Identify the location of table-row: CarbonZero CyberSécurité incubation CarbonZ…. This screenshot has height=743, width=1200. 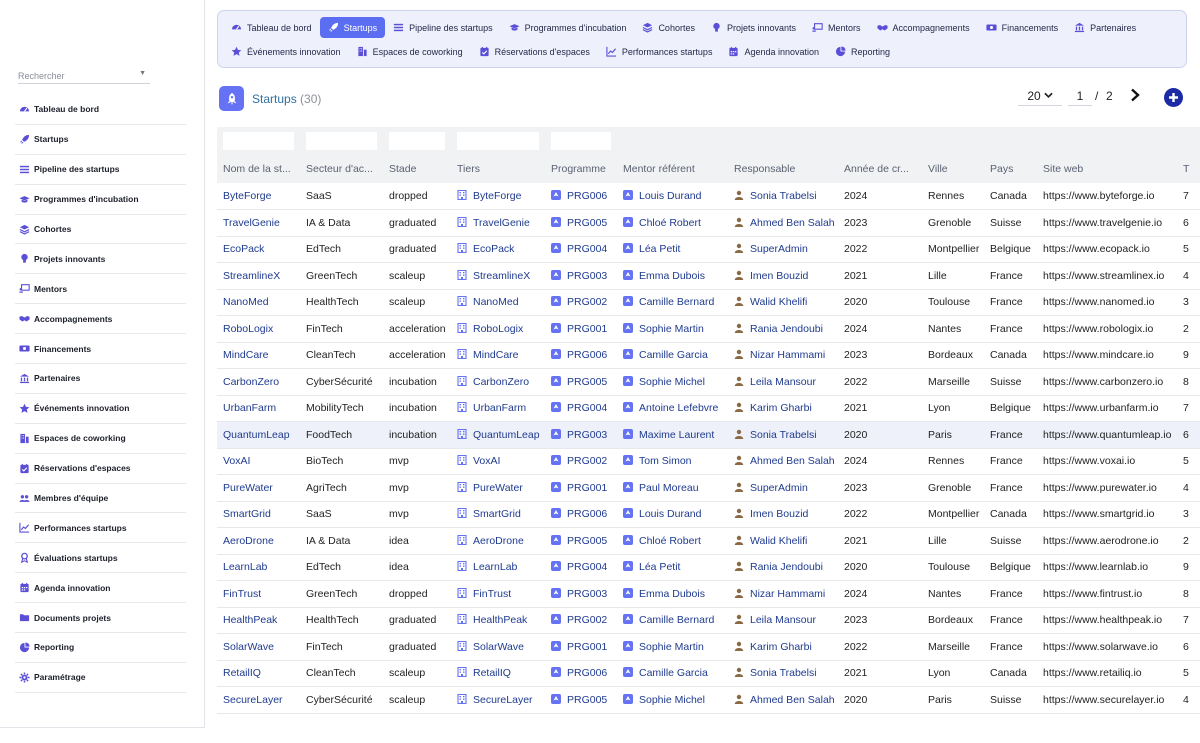
(708, 382).